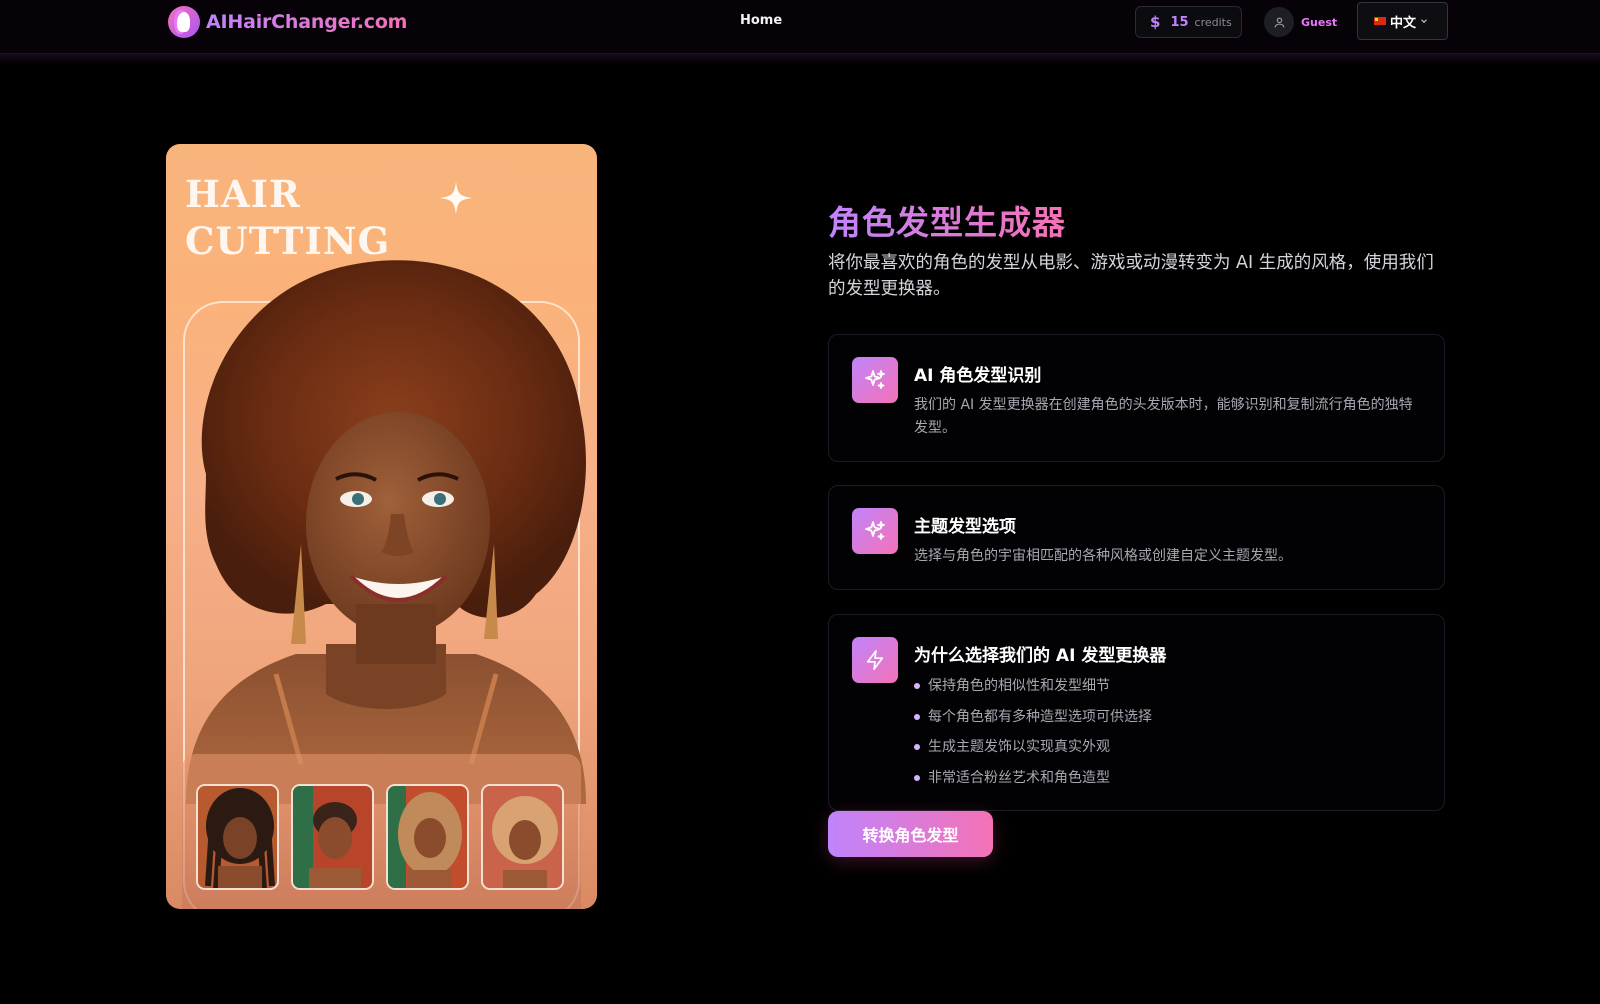 The height and width of the screenshot is (1004, 1600). I want to click on credits-label: credits, so click(1213, 22).